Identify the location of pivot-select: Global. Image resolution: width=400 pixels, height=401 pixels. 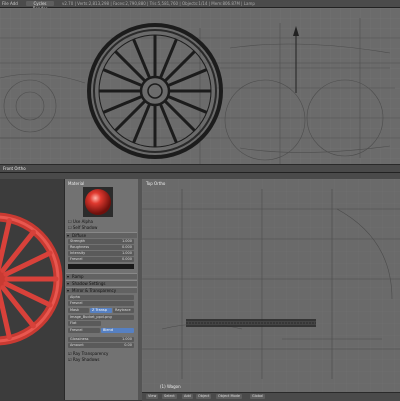
(258, 396).